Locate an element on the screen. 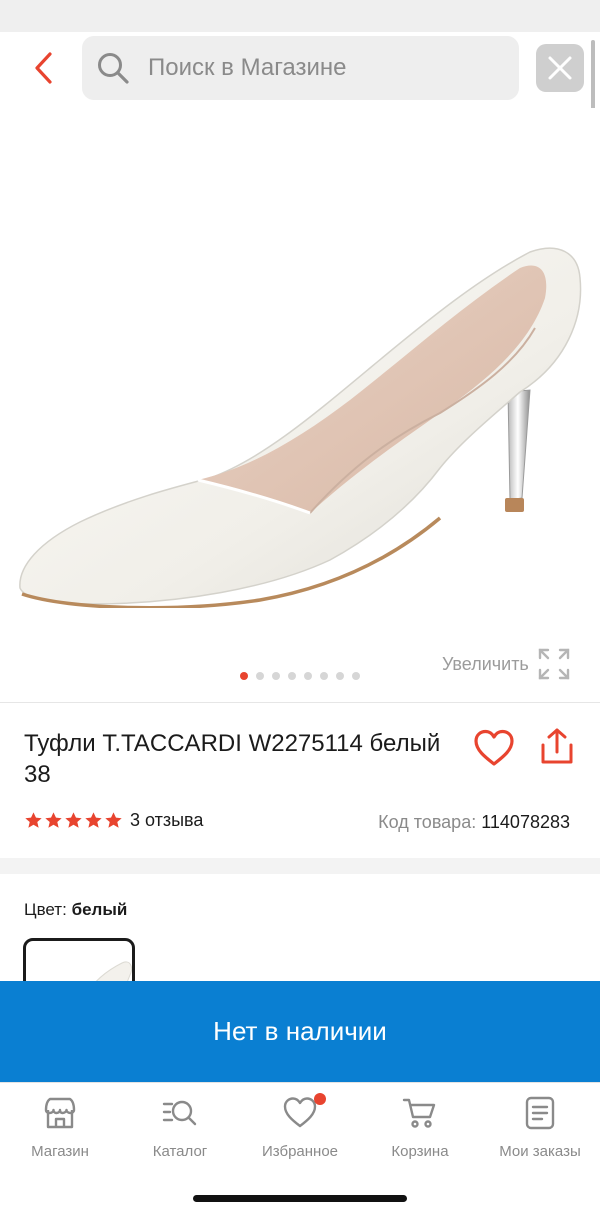  close-icon is located at coordinates (560, 68).